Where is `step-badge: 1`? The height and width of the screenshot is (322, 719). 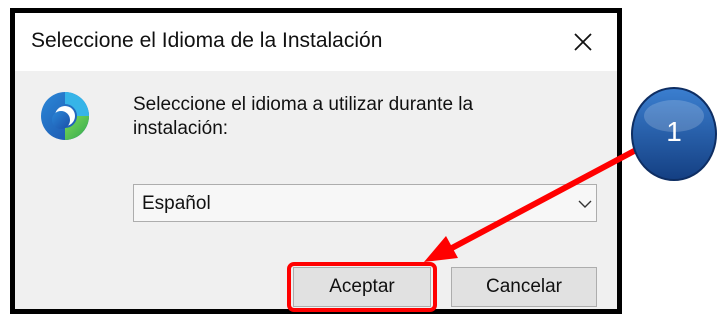 step-badge: 1 is located at coordinates (674, 132).